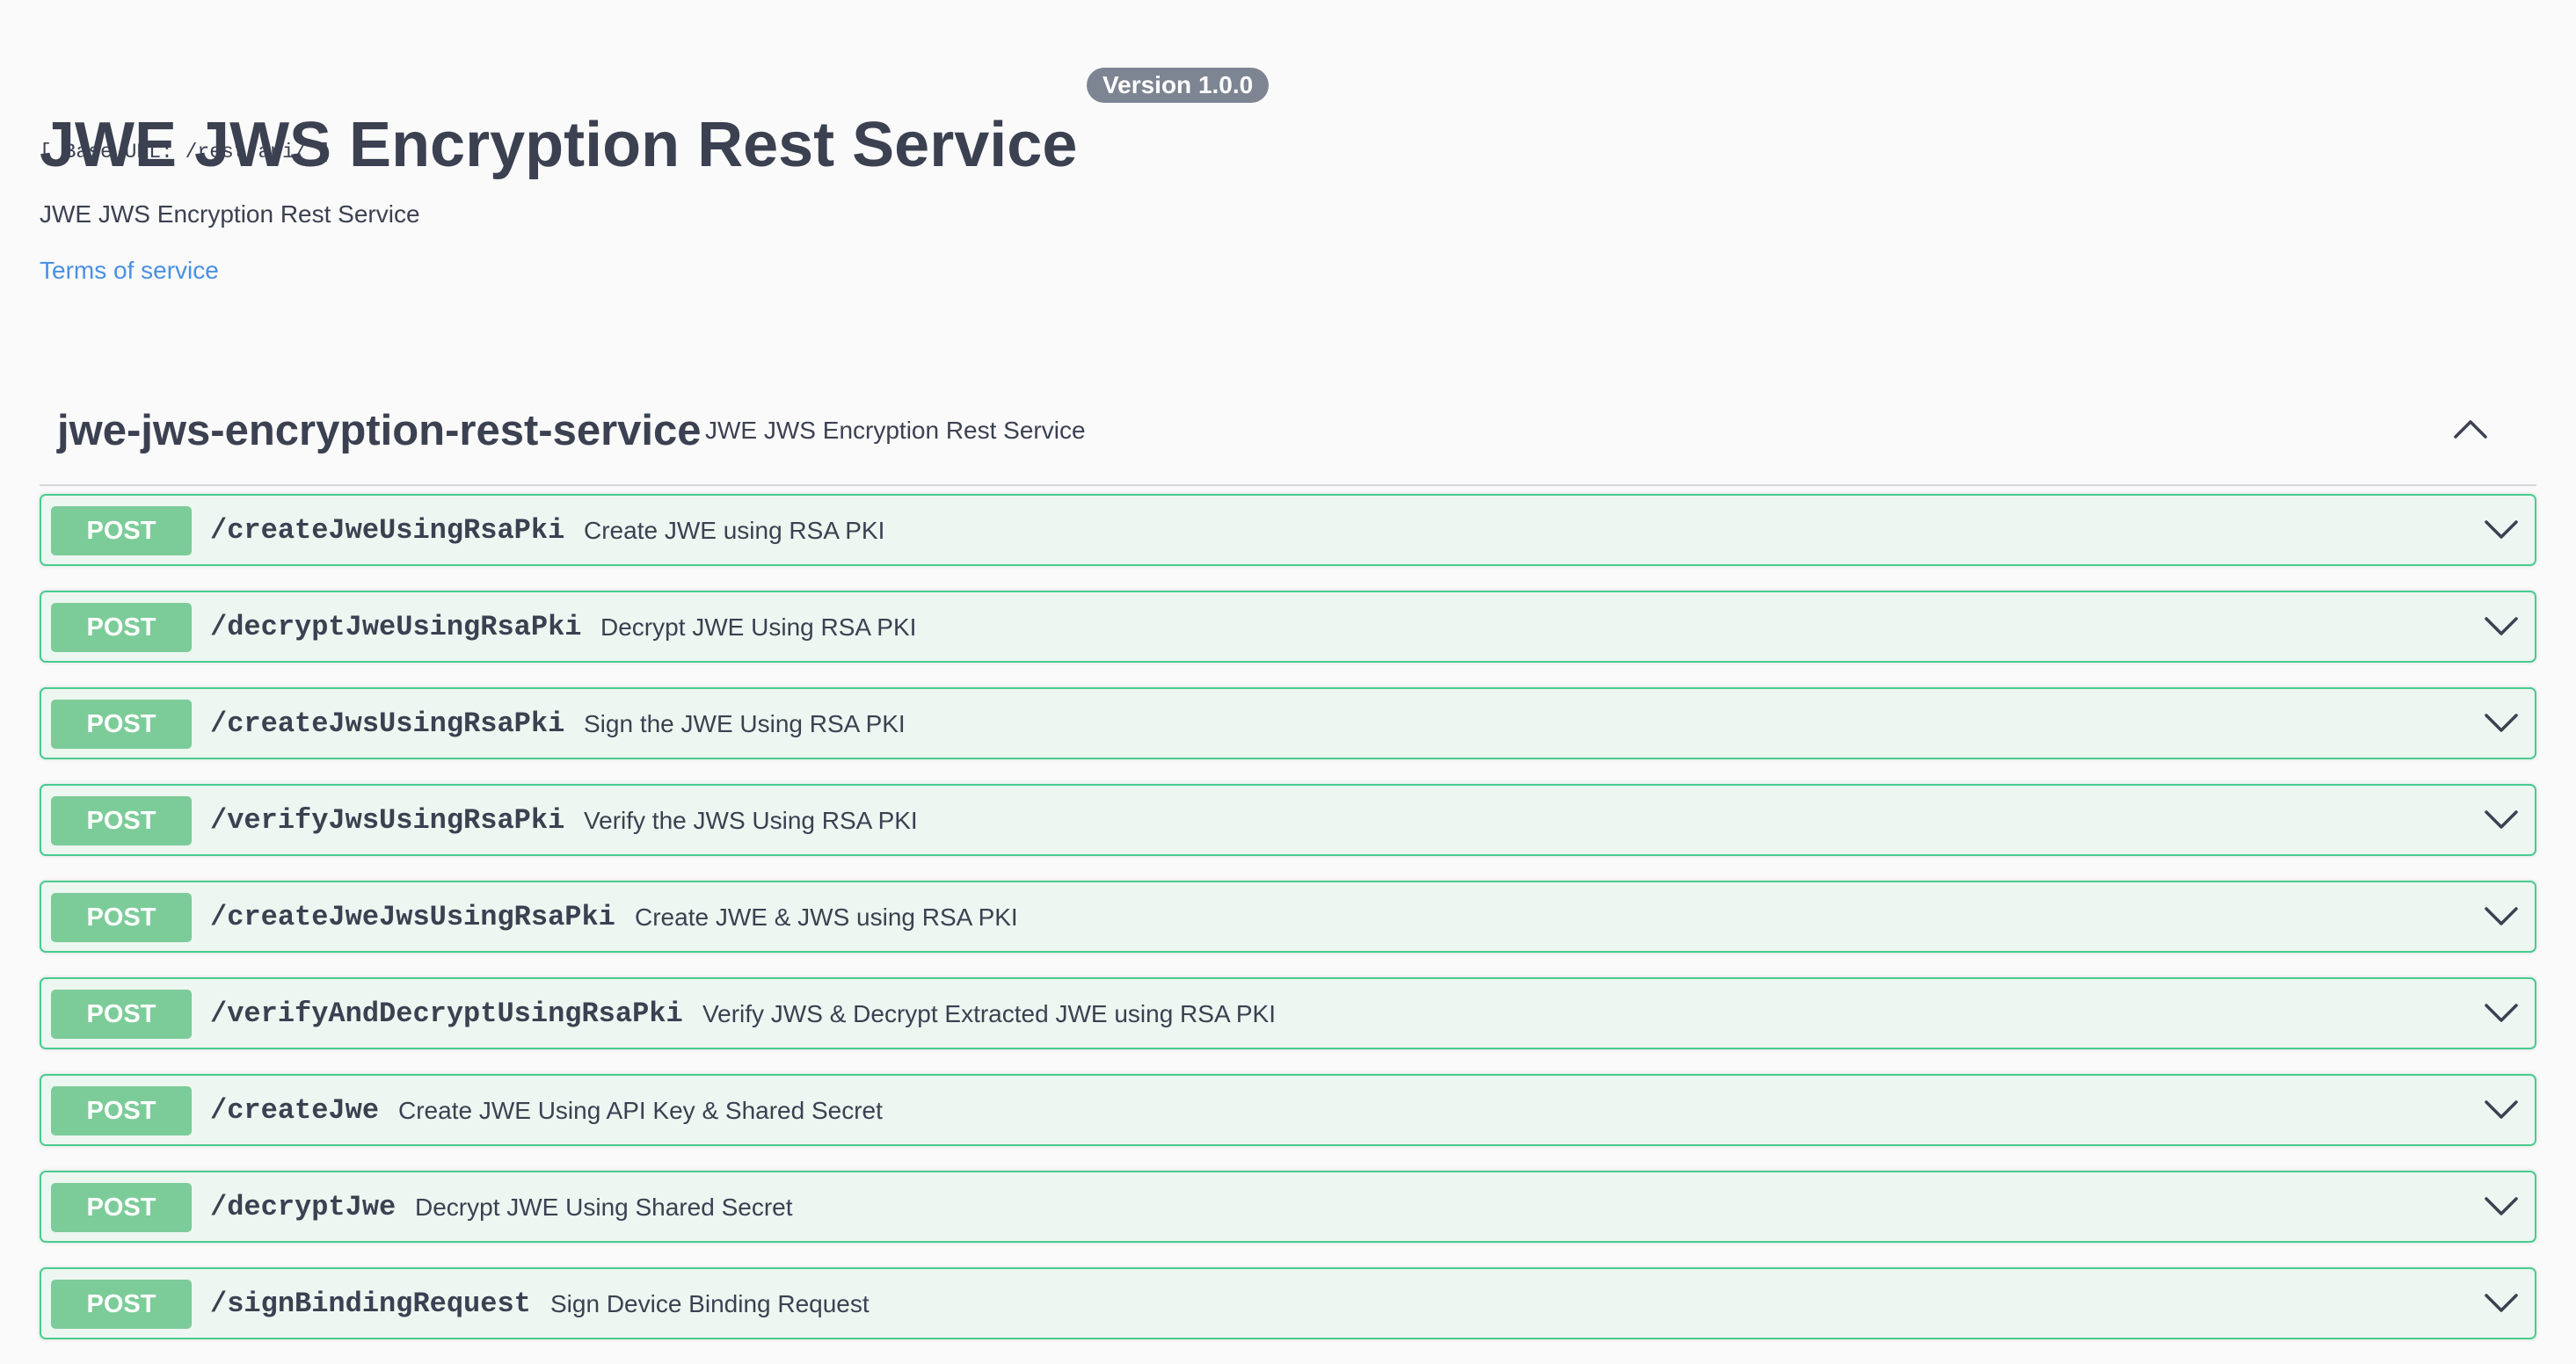 The width and height of the screenshot is (2576, 1364). I want to click on operation-path: /createJweUsingRsaPki, so click(387, 530).